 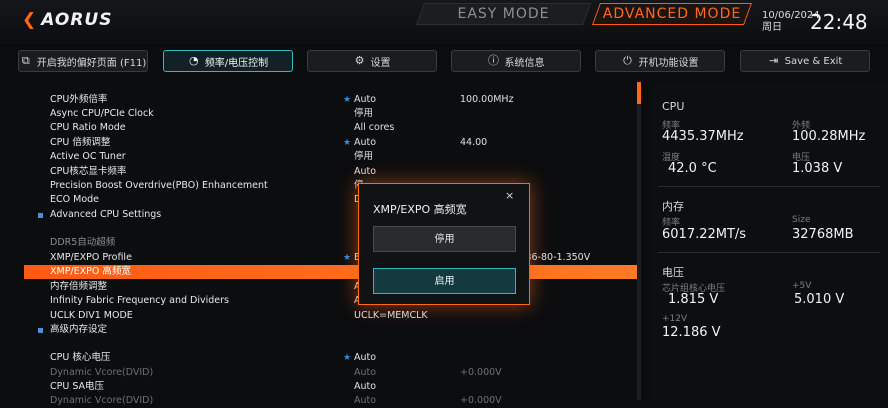 What do you see at coordinates (691, 332) in the screenshot?
I see `voltage-12v: 12.186 V` at bounding box center [691, 332].